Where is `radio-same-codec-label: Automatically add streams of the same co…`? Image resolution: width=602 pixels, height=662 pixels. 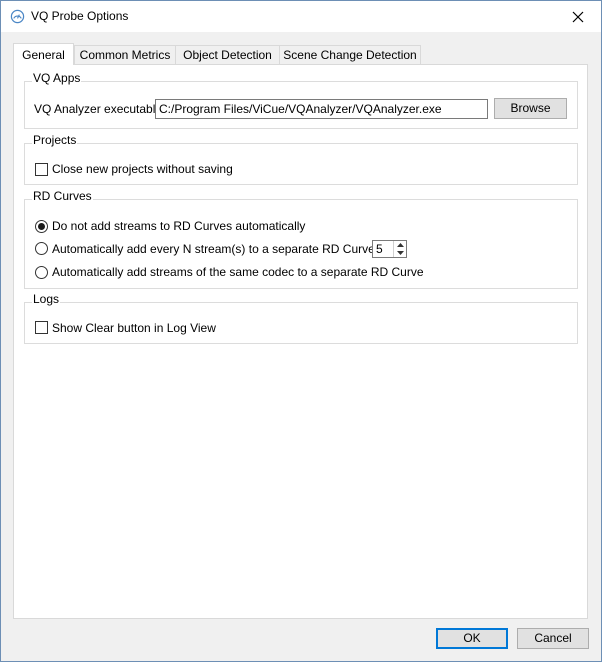
radio-same-codec-label: Automatically add streams of the same co… is located at coordinates (238, 272).